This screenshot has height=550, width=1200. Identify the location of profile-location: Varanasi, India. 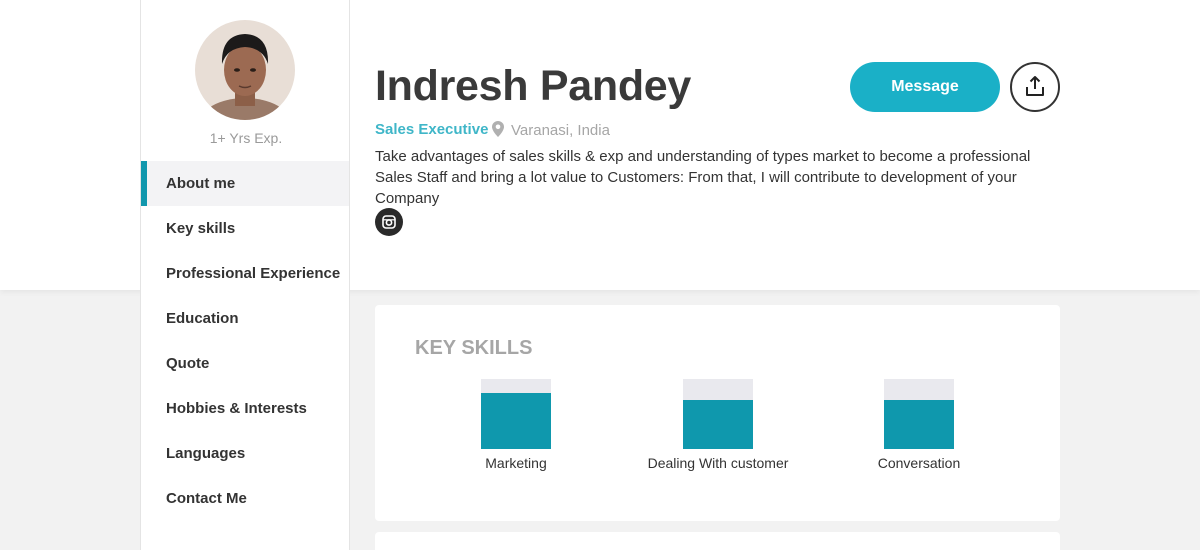
(551, 131).